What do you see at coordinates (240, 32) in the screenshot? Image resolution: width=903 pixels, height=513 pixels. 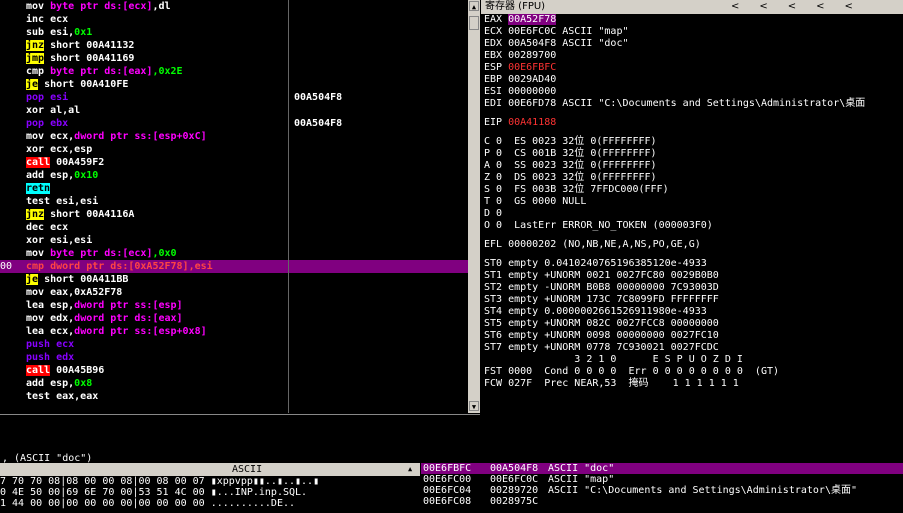 I see `disasm-line: sub esi,0x1` at bounding box center [240, 32].